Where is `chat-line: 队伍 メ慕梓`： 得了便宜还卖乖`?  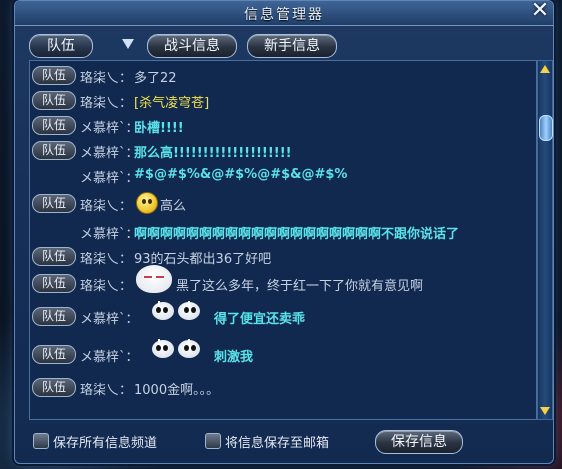 chat-line: 队伍 メ慕梓`： 得了便宜还卖乖 is located at coordinates (282, 314).